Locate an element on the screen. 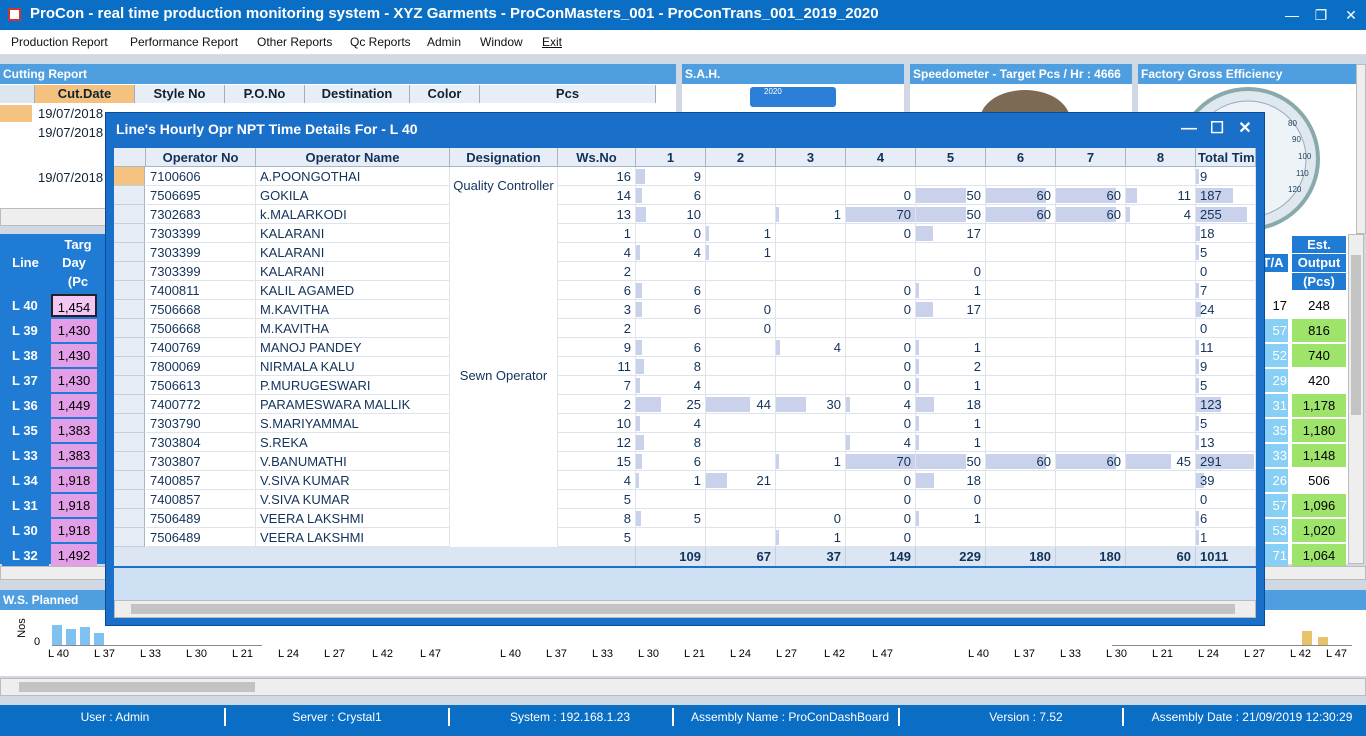  day-target-cell: 1,449 is located at coordinates (74, 405).